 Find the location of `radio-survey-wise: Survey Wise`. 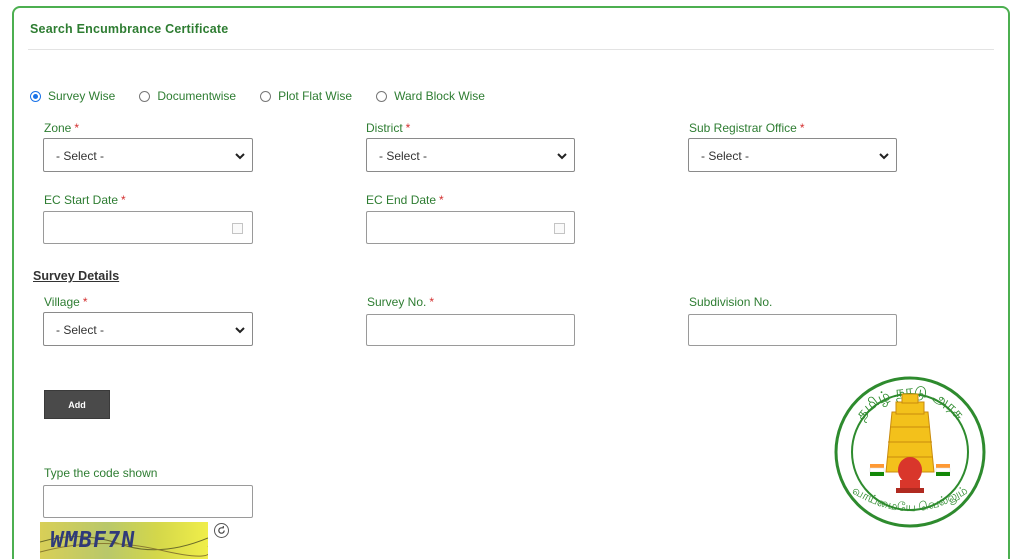

radio-survey-wise: Survey Wise is located at coordinates (72, 96).